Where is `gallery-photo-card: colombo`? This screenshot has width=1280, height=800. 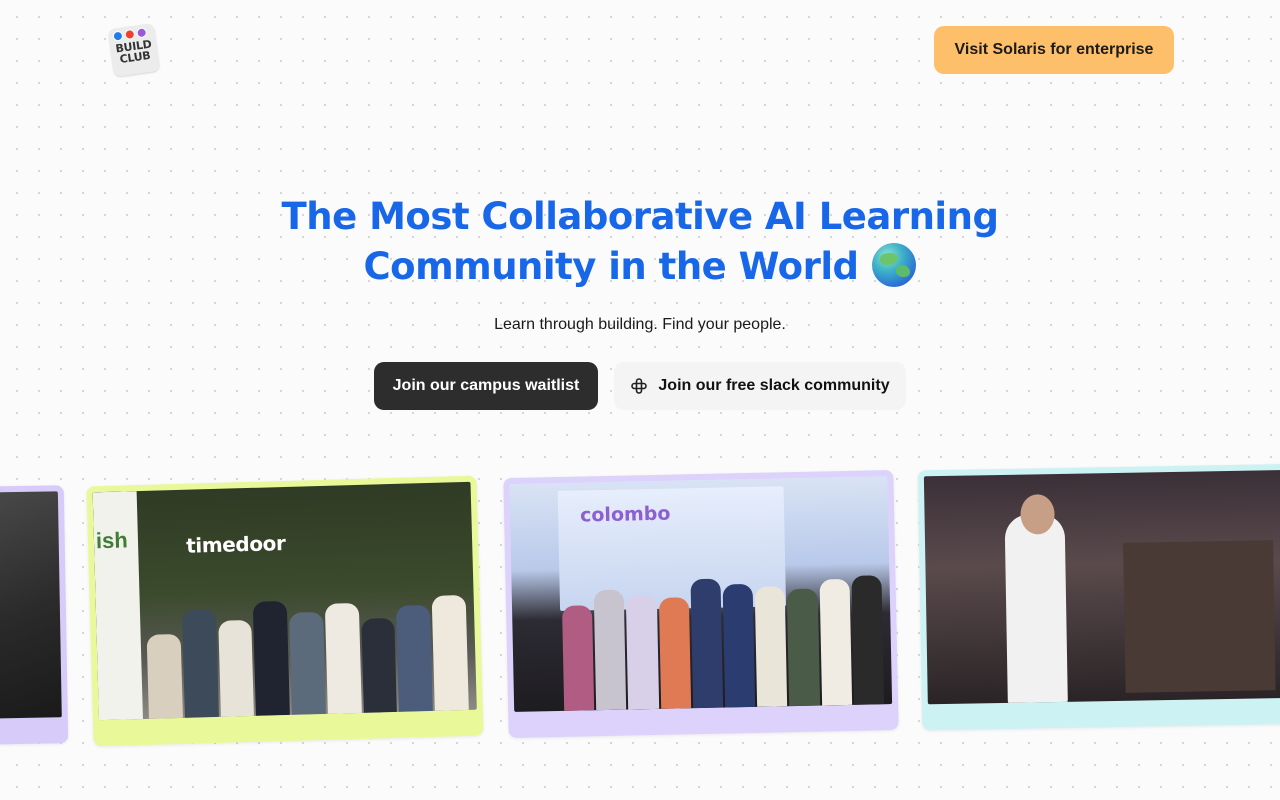
gallery-photo-card: colombo is located at coordinates (701, 604).